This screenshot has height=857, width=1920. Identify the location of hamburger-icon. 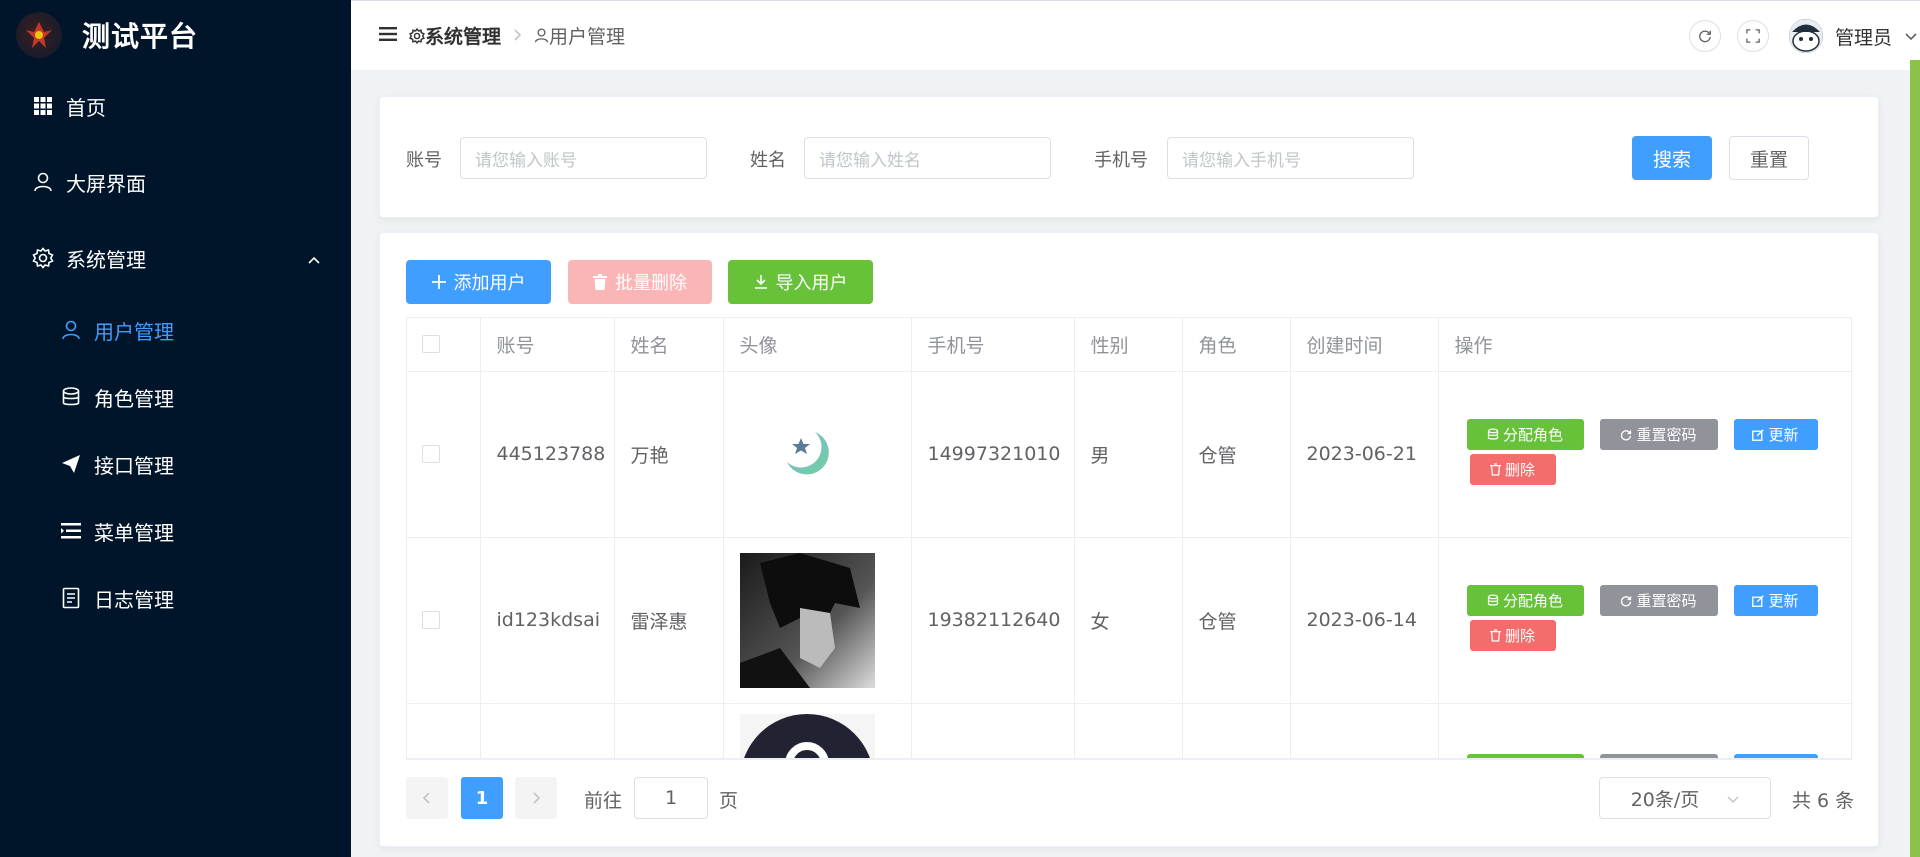
(388, 36).